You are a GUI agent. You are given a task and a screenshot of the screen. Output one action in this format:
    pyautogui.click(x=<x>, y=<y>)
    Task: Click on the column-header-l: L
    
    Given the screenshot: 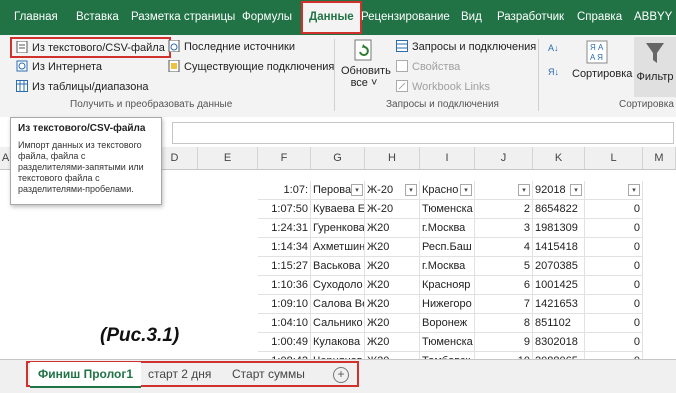 What is the action you would take?
    pyautogui.click(x=614, y=158)
    